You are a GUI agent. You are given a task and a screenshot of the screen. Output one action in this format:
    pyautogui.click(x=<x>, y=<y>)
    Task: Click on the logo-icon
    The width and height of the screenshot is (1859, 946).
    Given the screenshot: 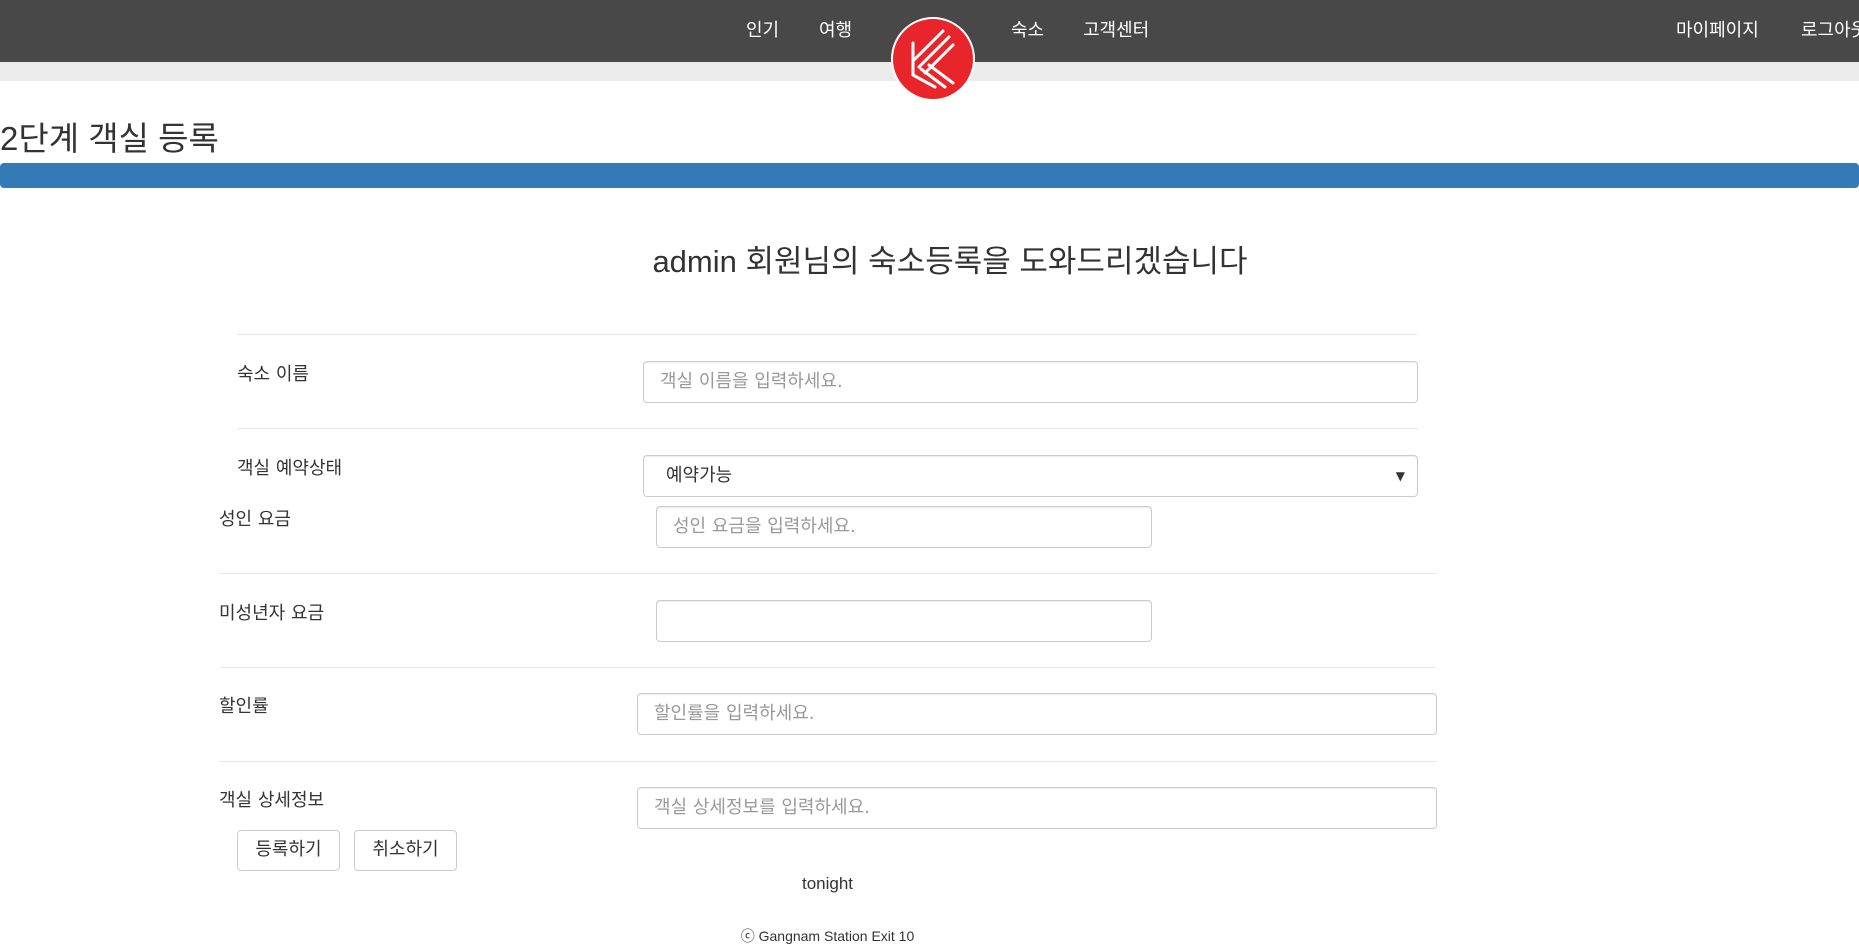 What is the action you would take?
    pyautogui.click(x=933, y=59)
    